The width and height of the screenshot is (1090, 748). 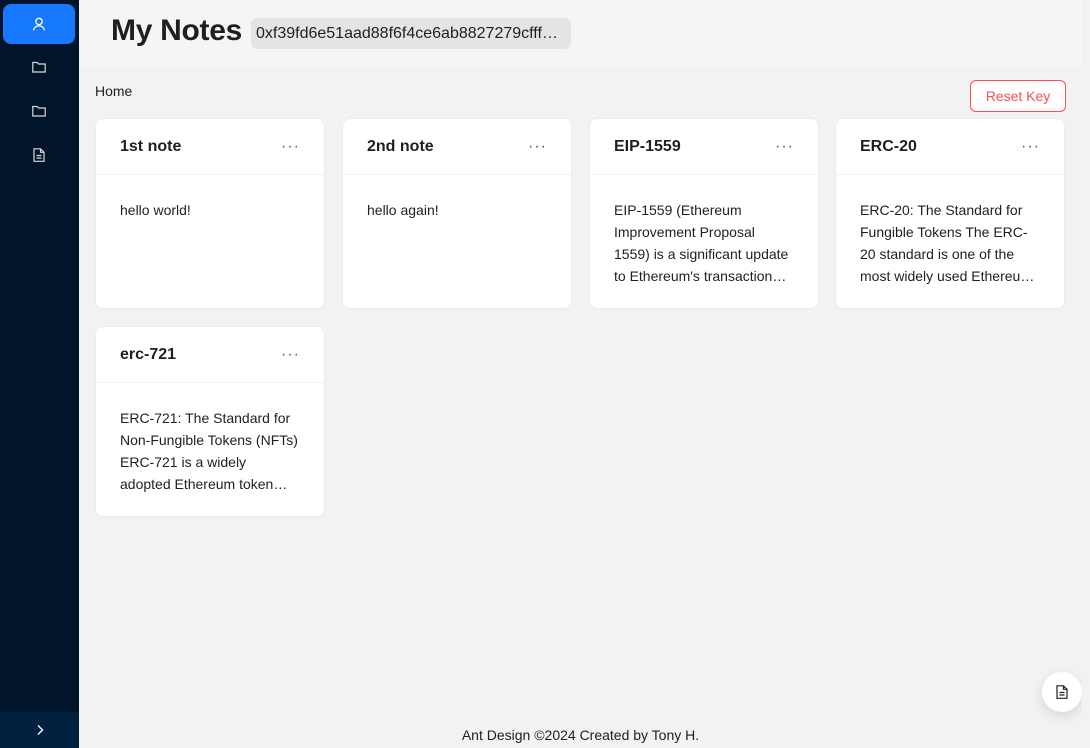 What do you see at coordinates (39, 374) in the screenshot?
I see `sidebar` at bounding box center [39, 374].